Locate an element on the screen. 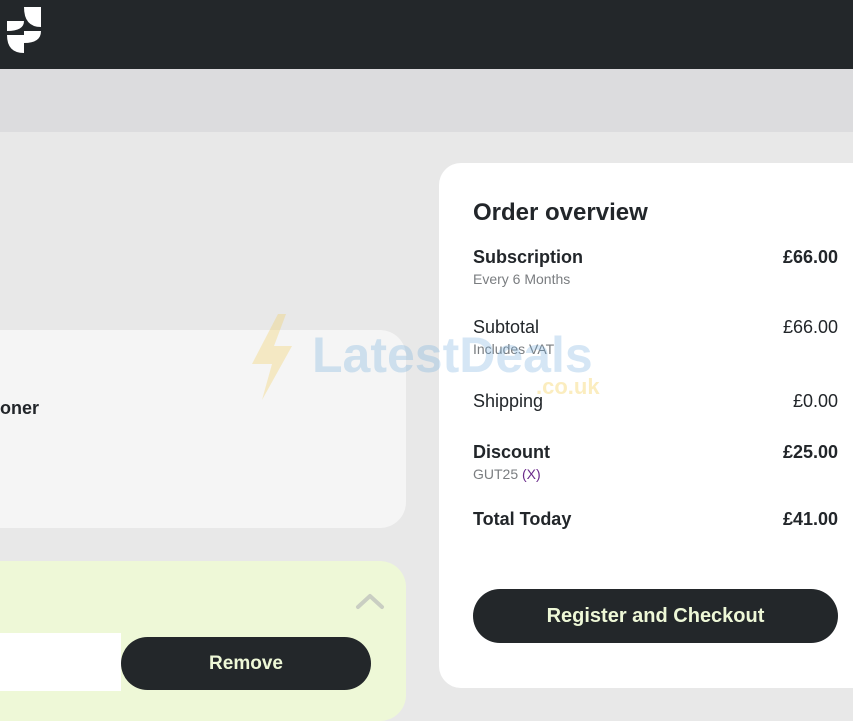  shipping-label: Shipping is located at coordinates (508, 401).